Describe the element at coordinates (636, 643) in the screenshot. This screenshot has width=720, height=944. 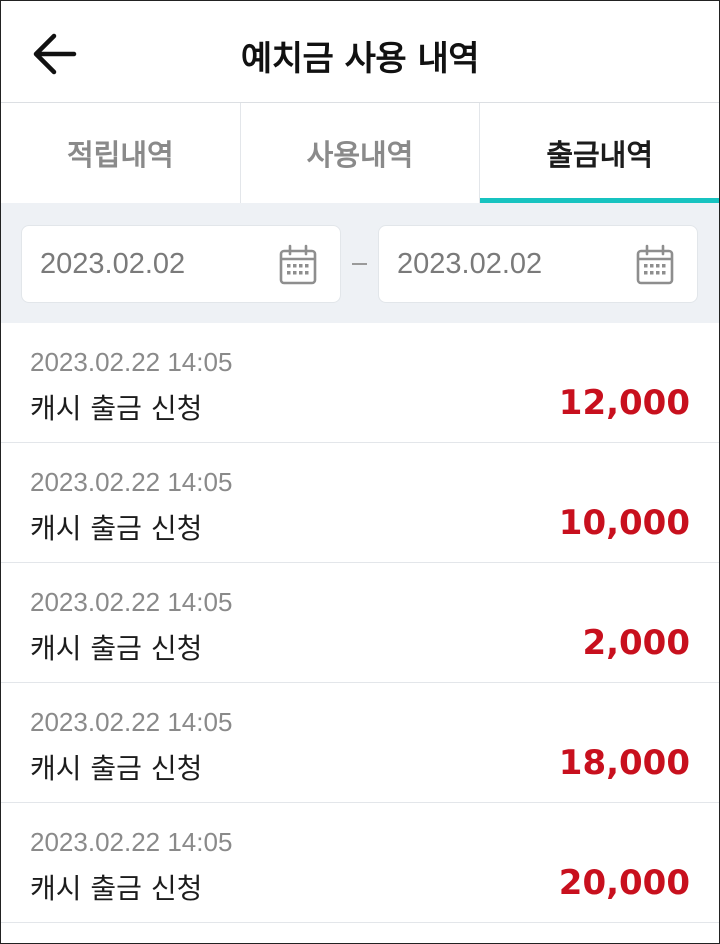
I see `item-amount: 2,000` at that location.